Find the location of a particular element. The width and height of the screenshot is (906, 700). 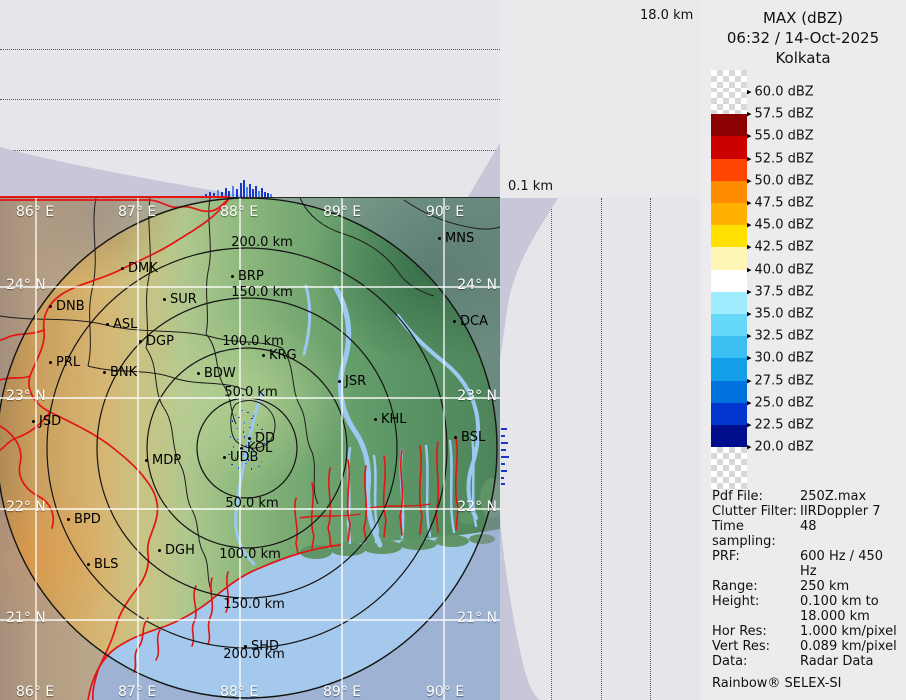

longitude-label: 86° E is located at coordinates (35, 692).